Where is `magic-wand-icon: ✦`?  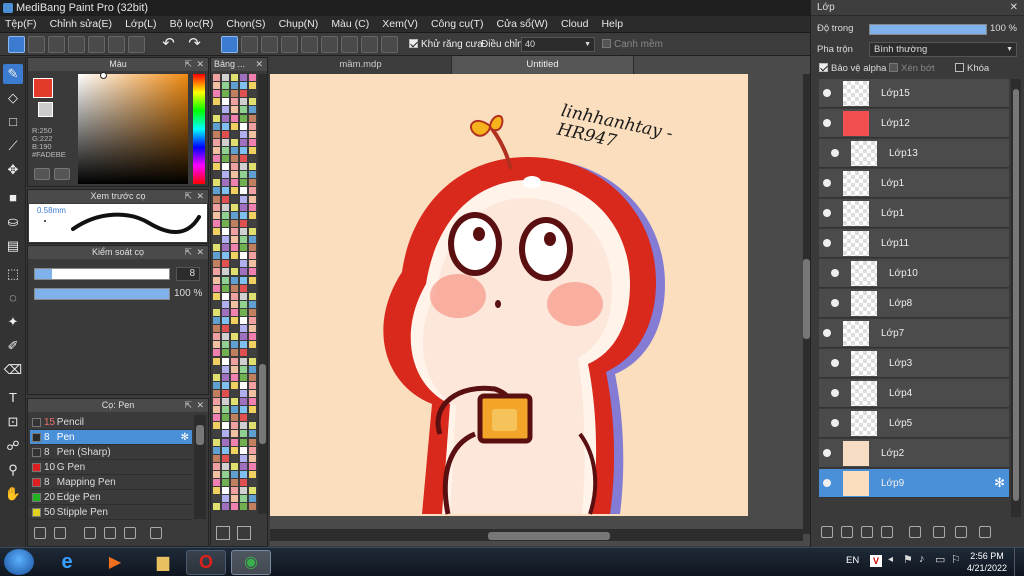 magic-wand-icon: ✦ is located at coordinates (13, 322).